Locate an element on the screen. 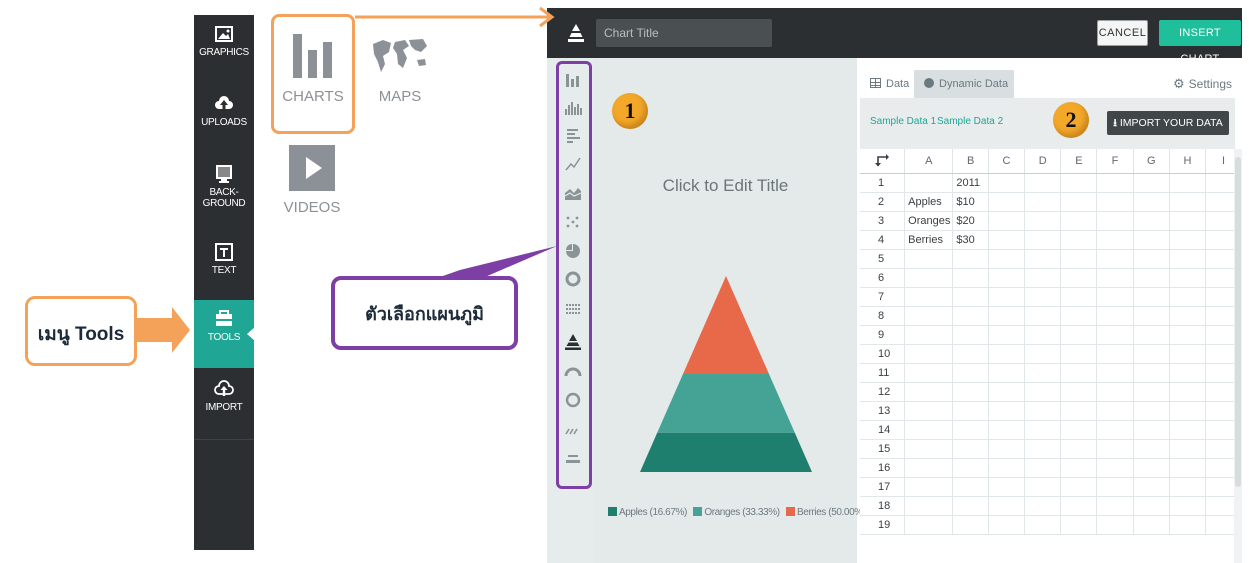 The image size is (1249, 563). step-1-badge: 1 is located at coordinates (630, 111).